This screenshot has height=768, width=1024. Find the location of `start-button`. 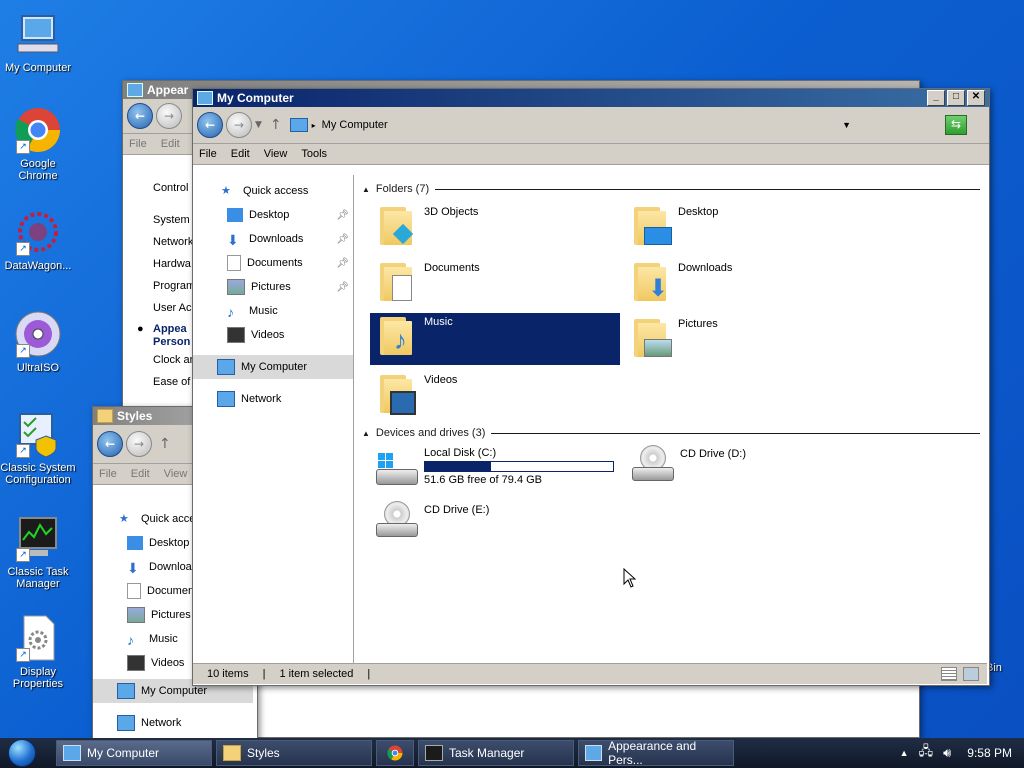

start-button is located at coordinates (22, 753).